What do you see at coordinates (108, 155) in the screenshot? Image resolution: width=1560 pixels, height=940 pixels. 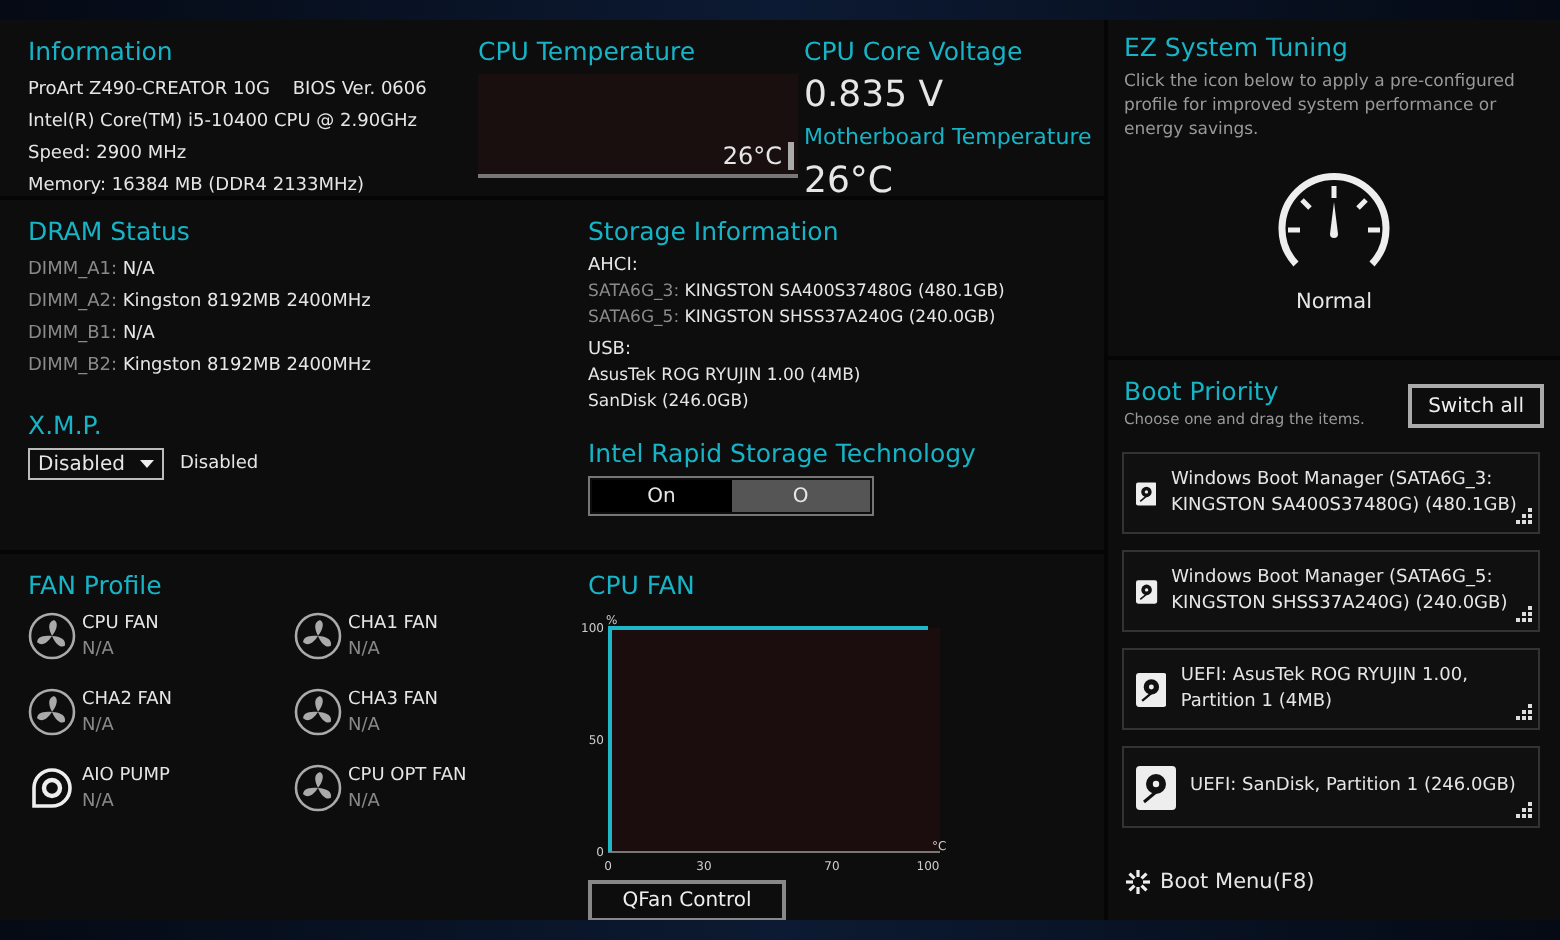 I see `info-line: Speed: 2900 MHz` at bounding box center [108, 155].